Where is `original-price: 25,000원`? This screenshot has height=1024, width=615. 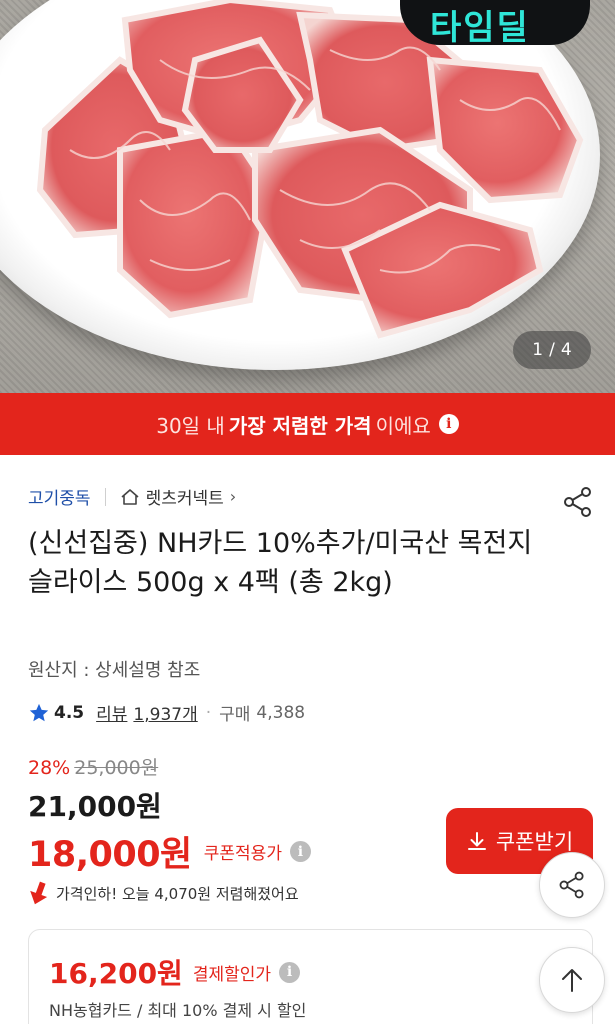 original-price: 25,000원 is located at coordinates (116, 768).